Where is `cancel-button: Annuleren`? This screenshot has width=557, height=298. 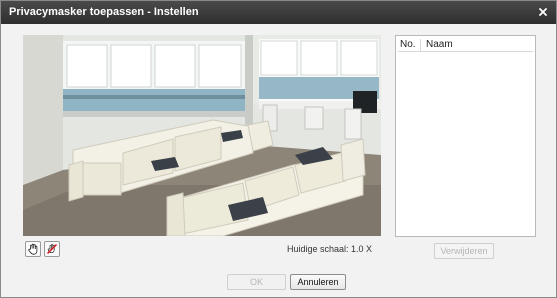
cancel-button: Annuleren is located at coordinates (318, 282).